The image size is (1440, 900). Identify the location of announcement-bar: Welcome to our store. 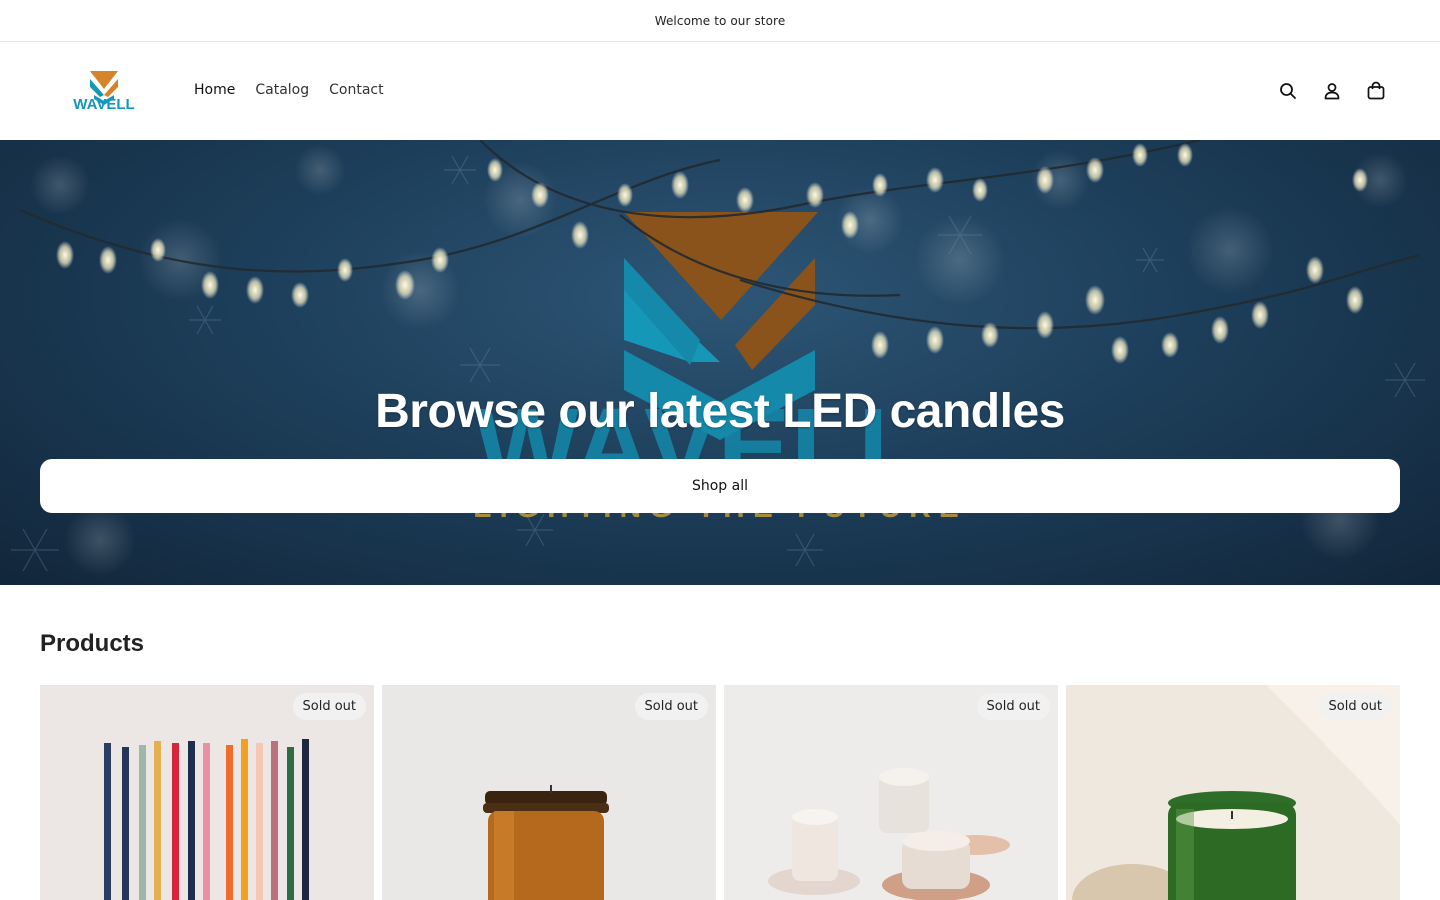
(720, 21).